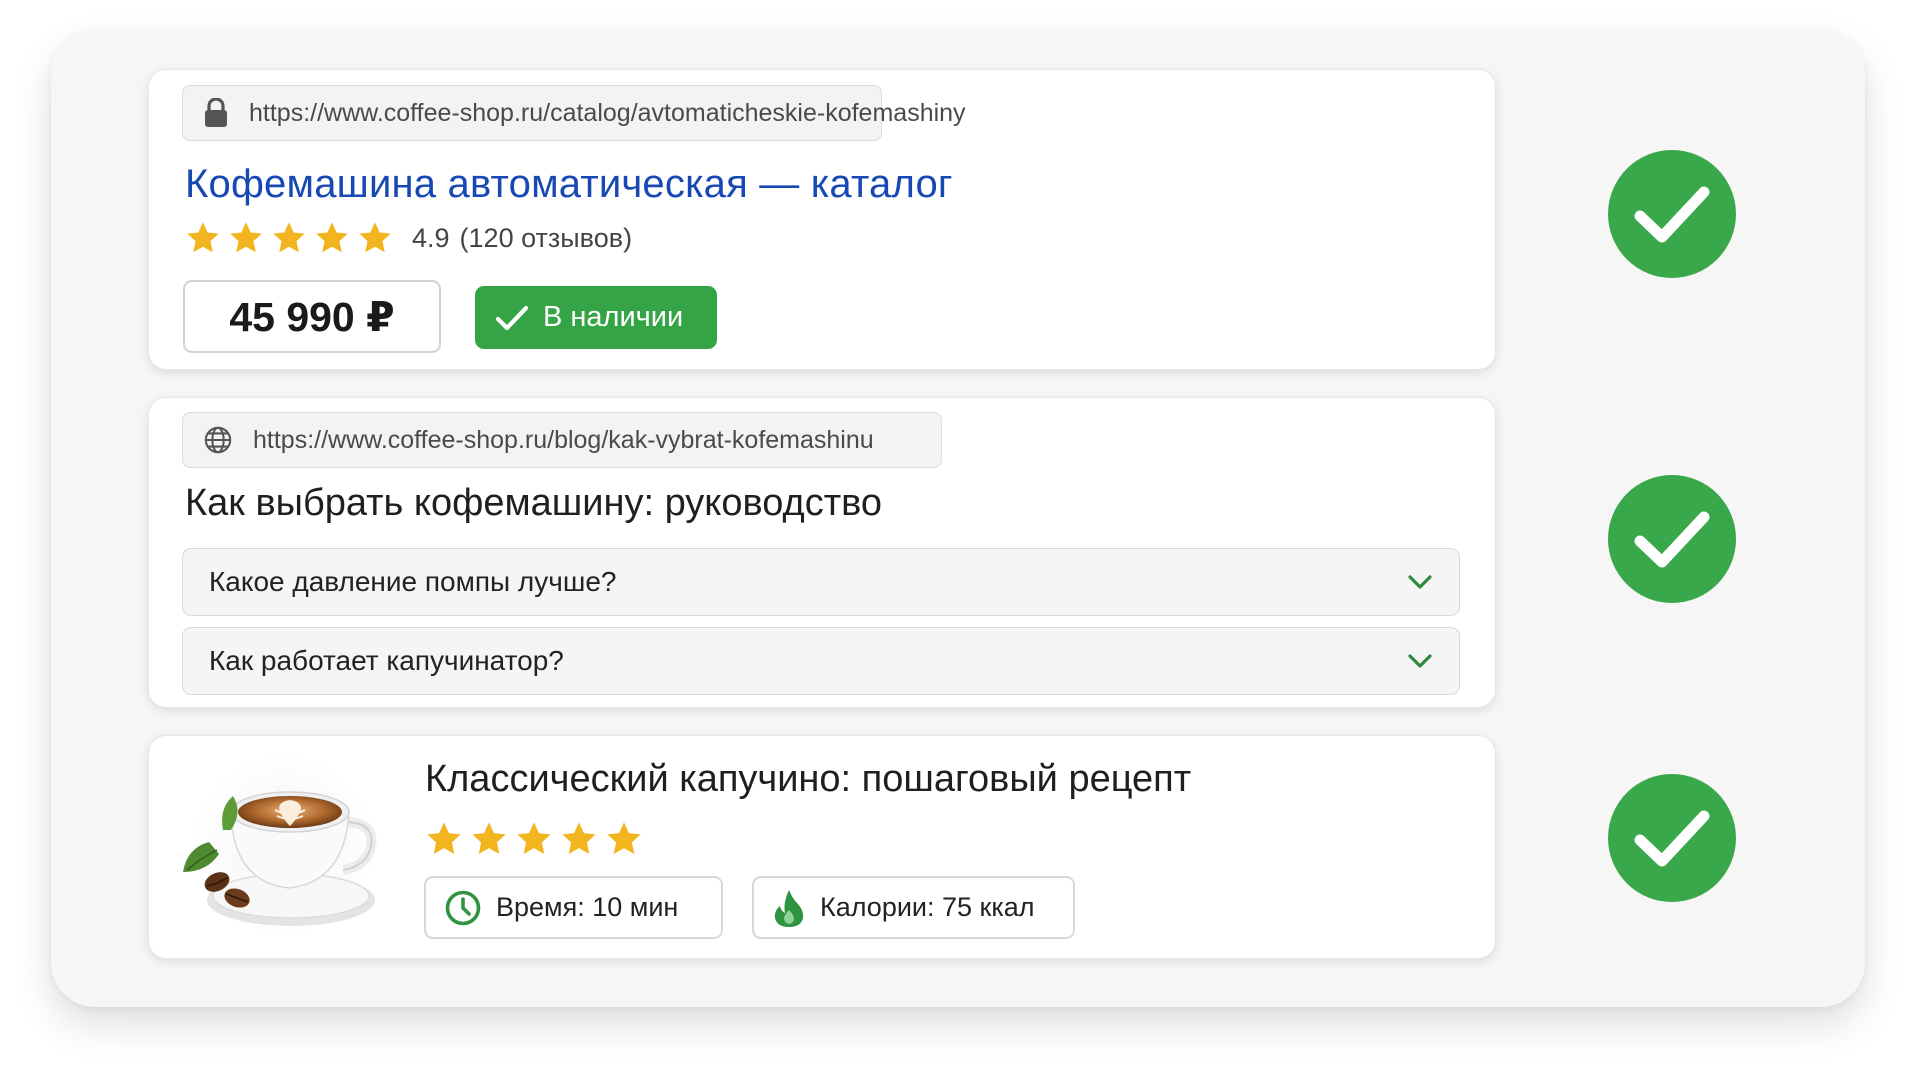 This screenshot has width=1920, height=1080. I want to click on cook-time-chip: Время: 10 мин, so click(573, 907).